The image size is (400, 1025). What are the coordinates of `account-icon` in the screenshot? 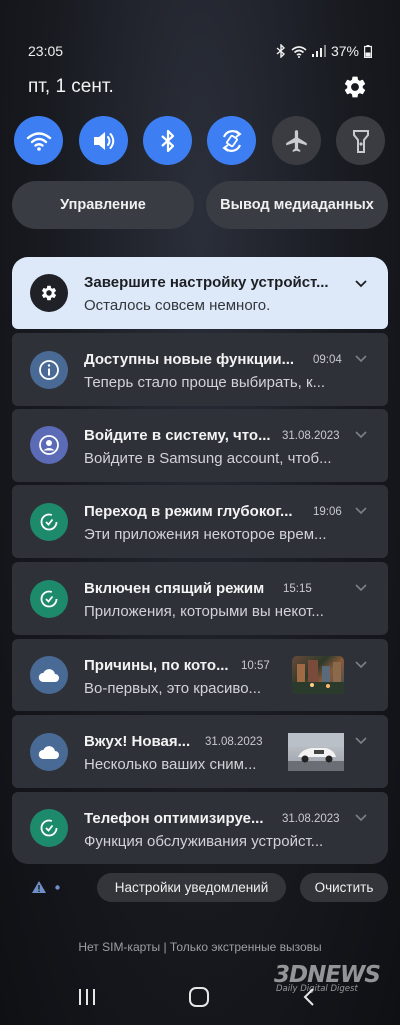 It's located at (49, 445).